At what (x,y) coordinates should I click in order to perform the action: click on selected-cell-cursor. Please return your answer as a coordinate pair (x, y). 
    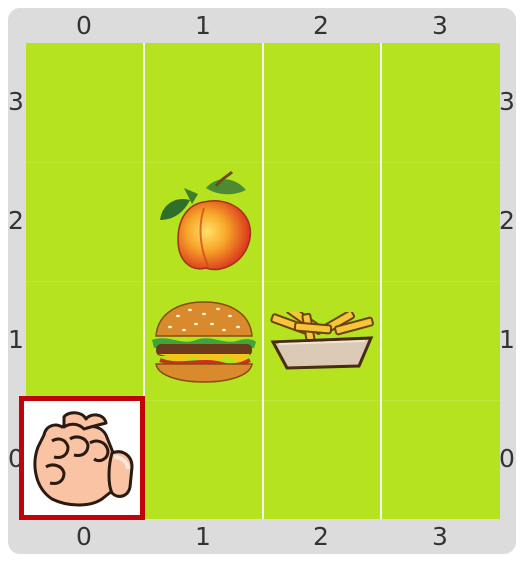
    Looking at the image, I should click on (82, 458).